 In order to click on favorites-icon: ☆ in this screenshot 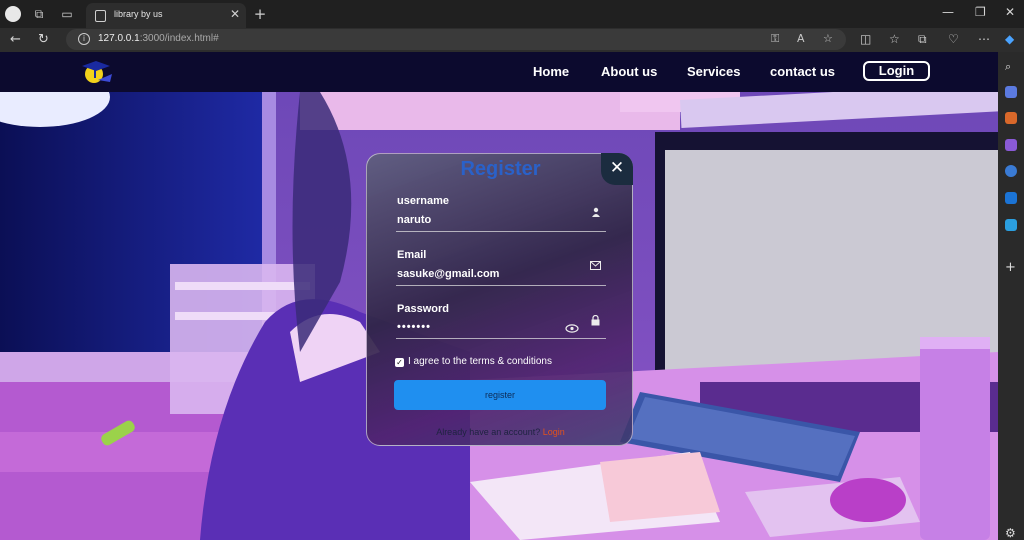, I will do `click(894, 39)`.